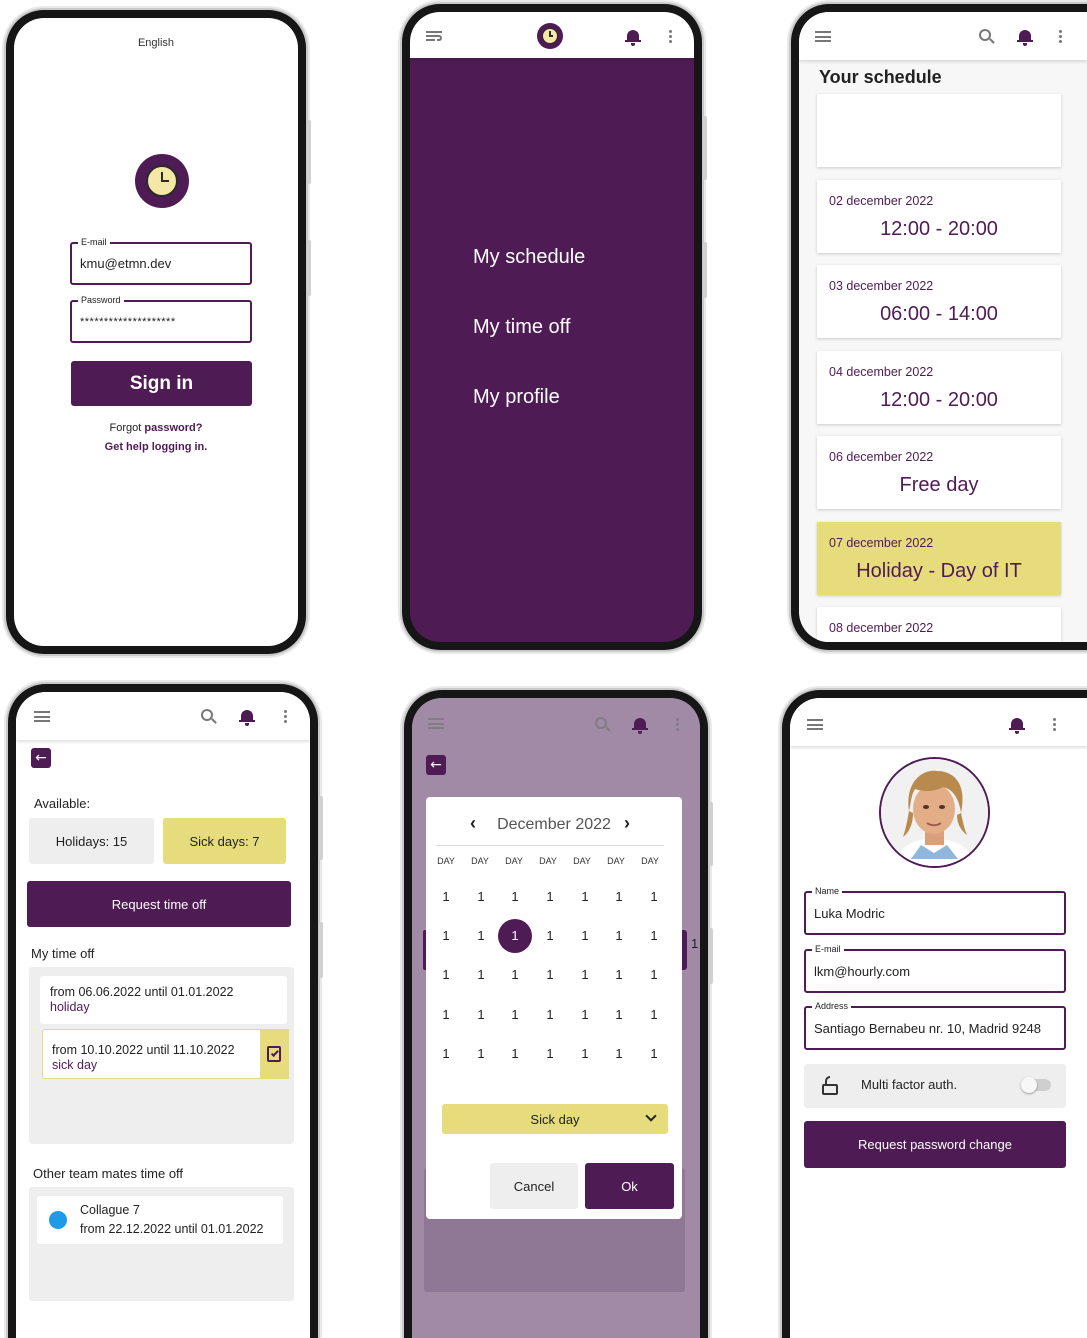 This screenshot has width=1087, height=1338. I want to click on forgot-password-link: password?, so click(173, 428).